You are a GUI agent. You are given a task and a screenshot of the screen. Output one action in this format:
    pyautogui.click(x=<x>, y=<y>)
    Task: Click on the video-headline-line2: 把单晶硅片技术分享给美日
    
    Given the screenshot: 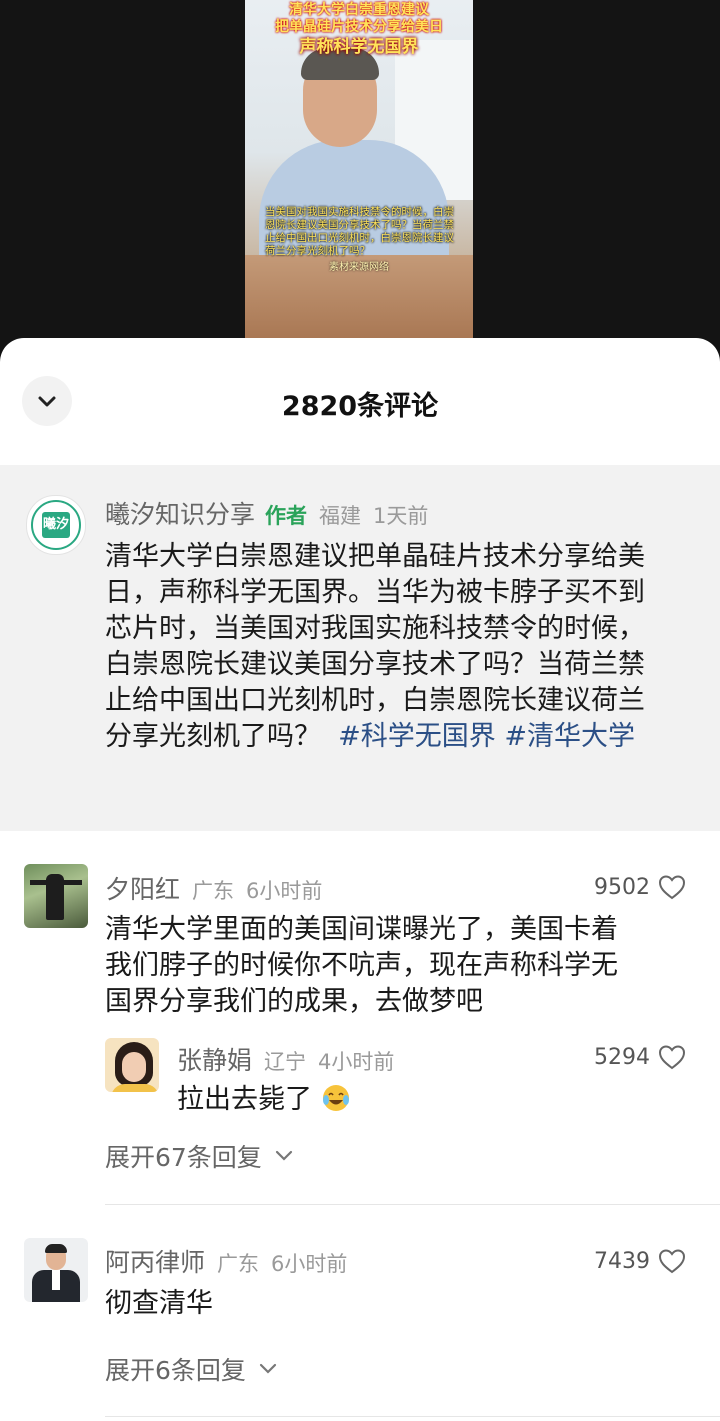 What is the action you would take?
    pyautogui.click(x=359, y=27)
    